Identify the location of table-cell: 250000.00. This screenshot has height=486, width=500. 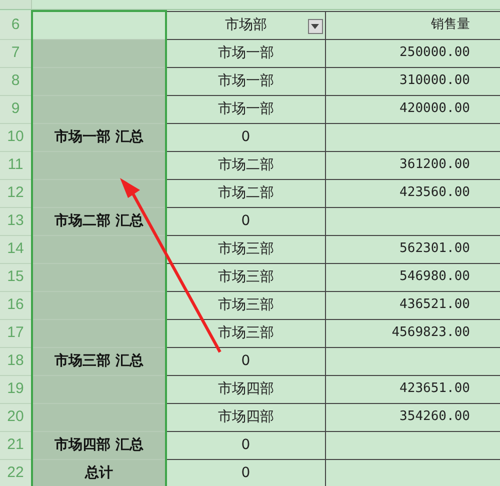
(435, 52).